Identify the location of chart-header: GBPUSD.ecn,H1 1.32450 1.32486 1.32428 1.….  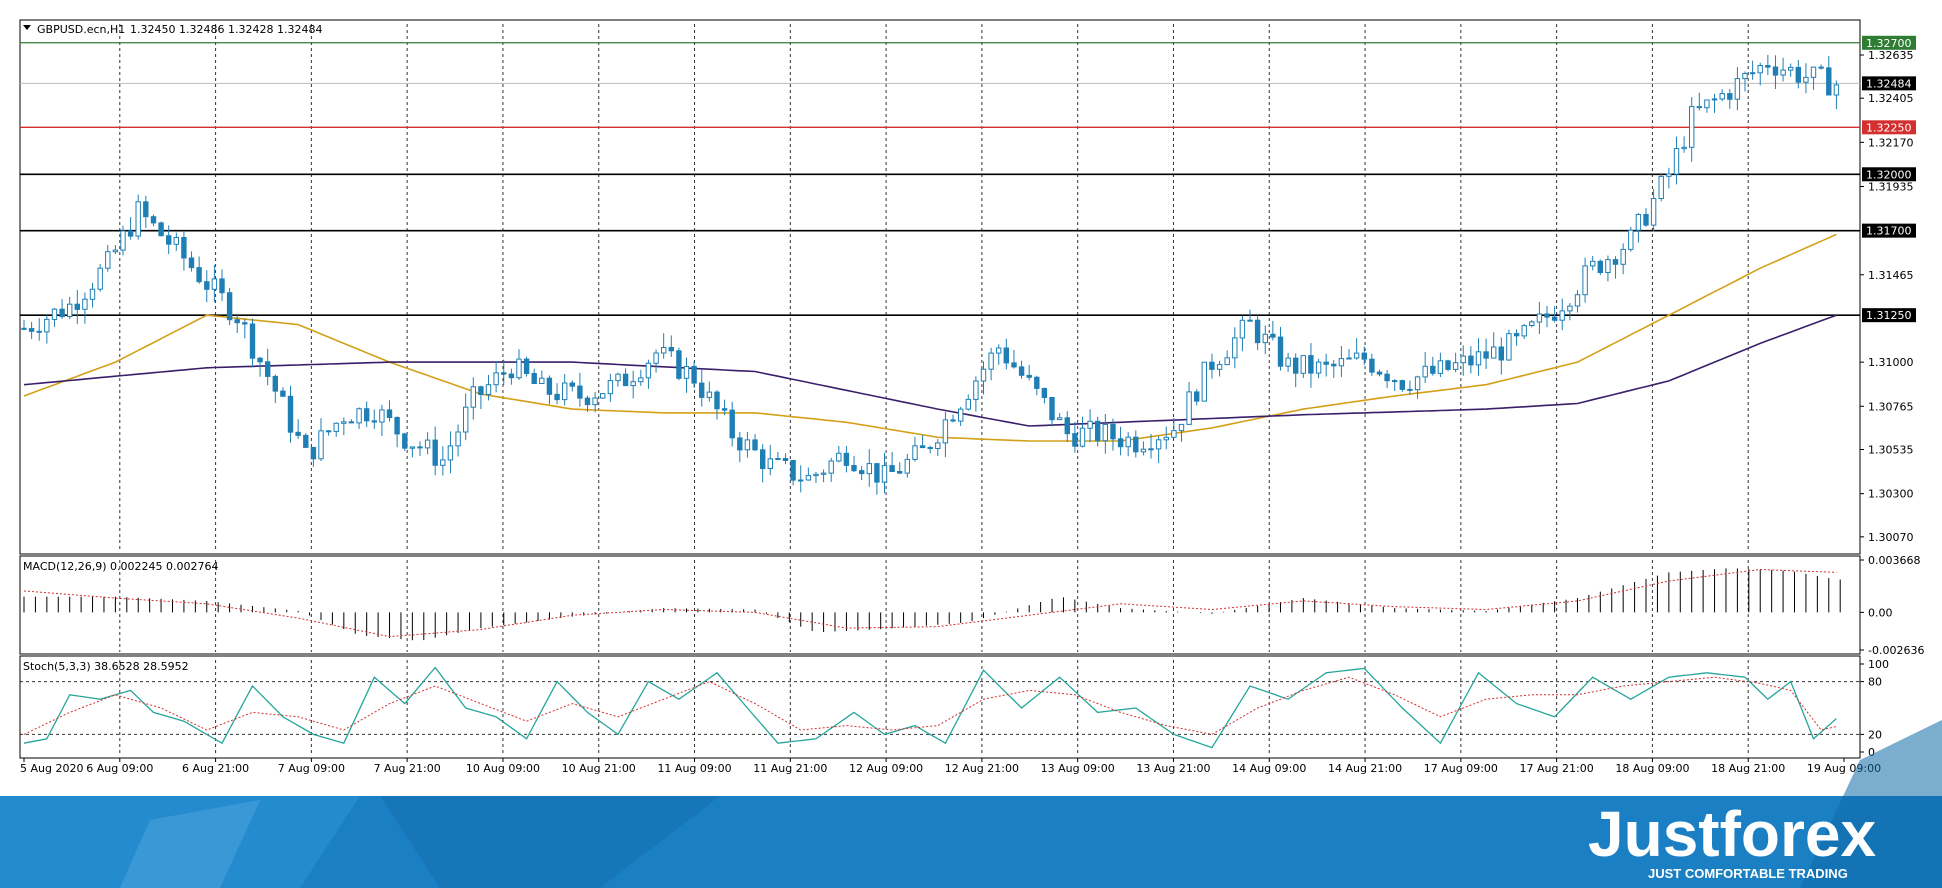
(172, 29).